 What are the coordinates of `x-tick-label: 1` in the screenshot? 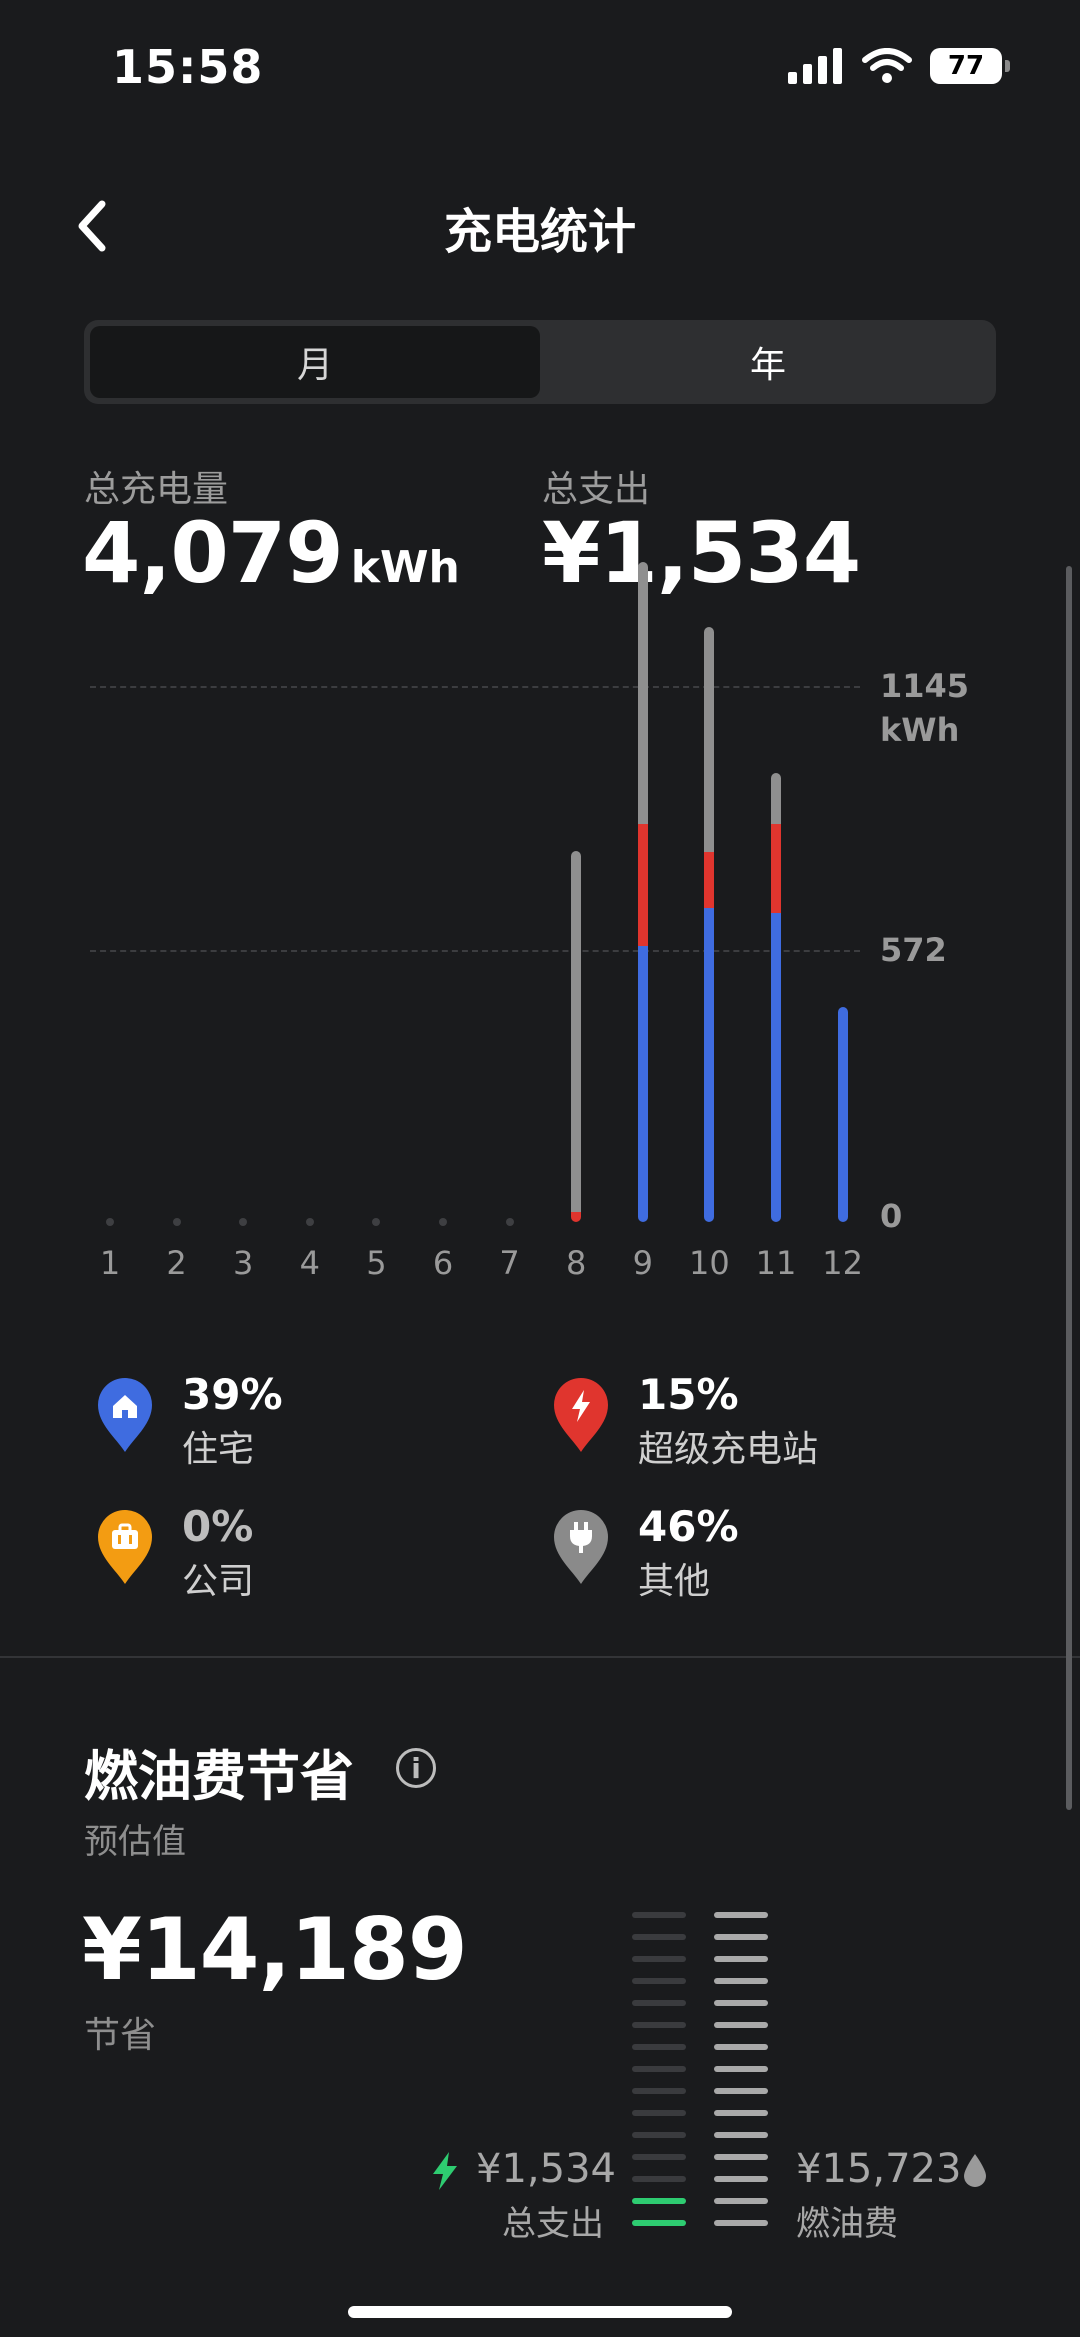 It's located at (110, 1263).